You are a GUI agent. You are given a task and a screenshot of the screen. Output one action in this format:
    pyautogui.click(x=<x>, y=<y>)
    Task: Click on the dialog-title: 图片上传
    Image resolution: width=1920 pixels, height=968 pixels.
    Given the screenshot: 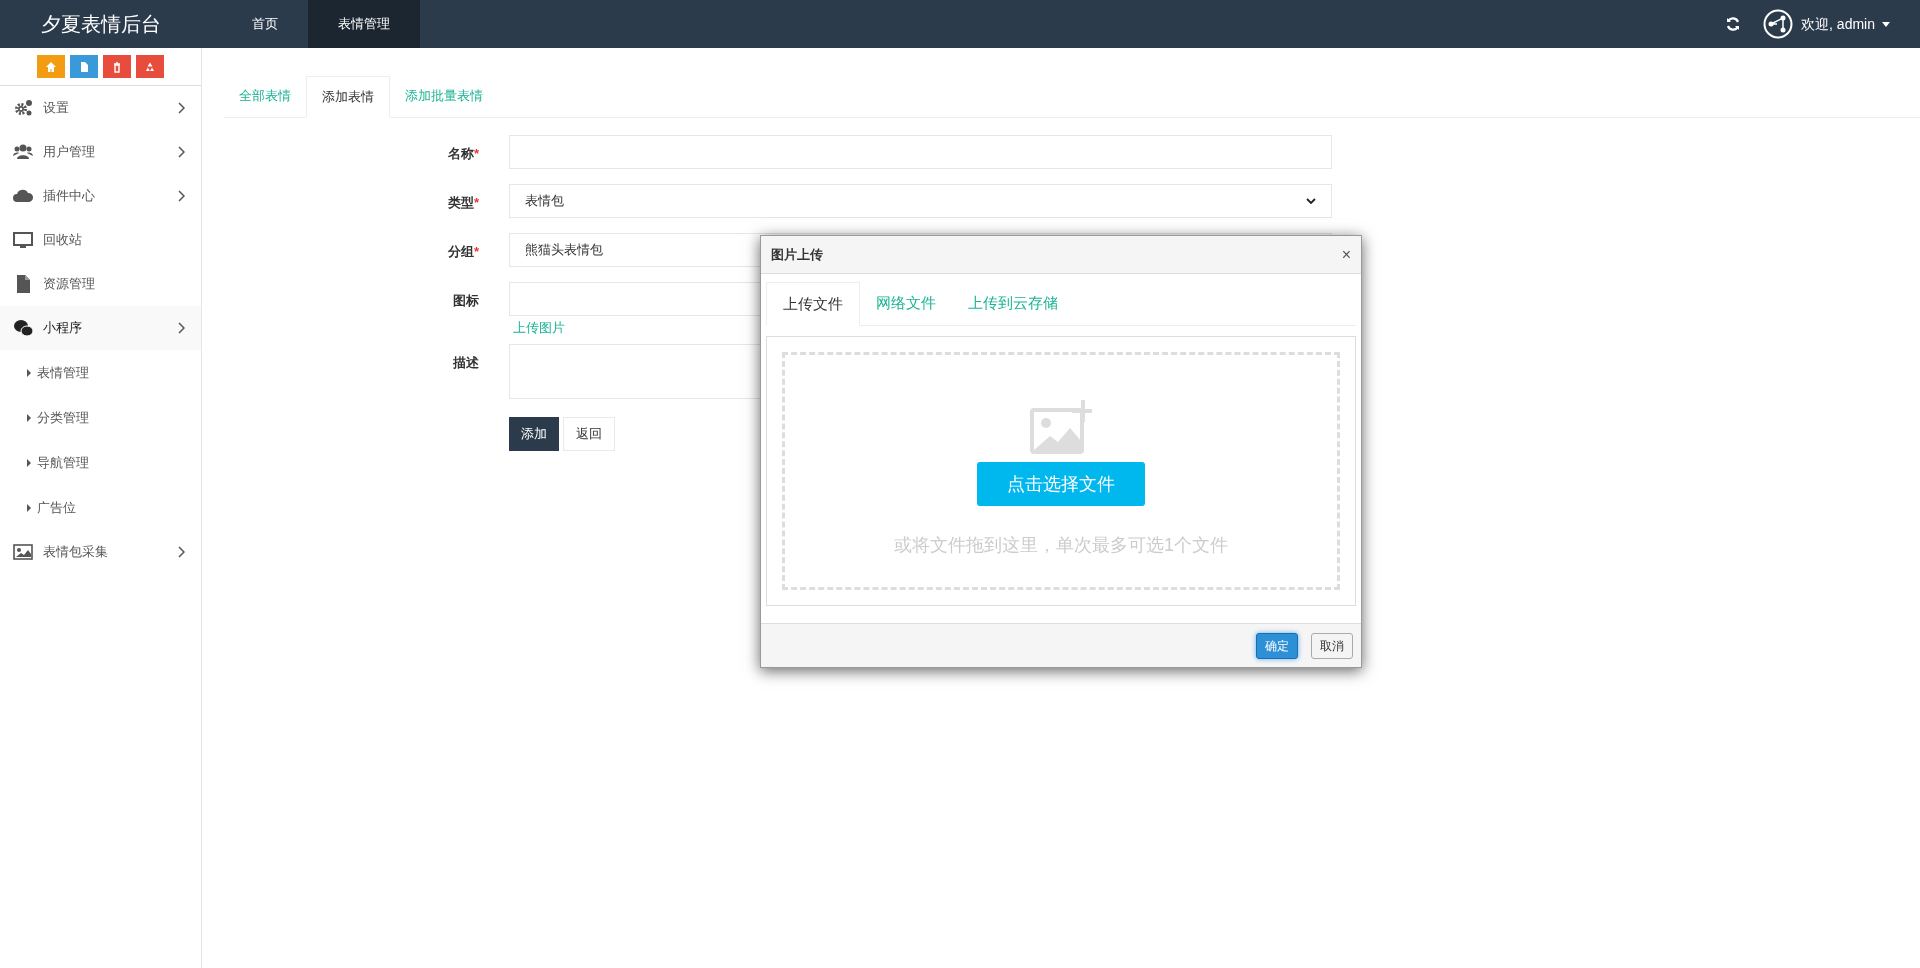 What is the action you would take?
    pyautogui.click(x=797, y=254)
    